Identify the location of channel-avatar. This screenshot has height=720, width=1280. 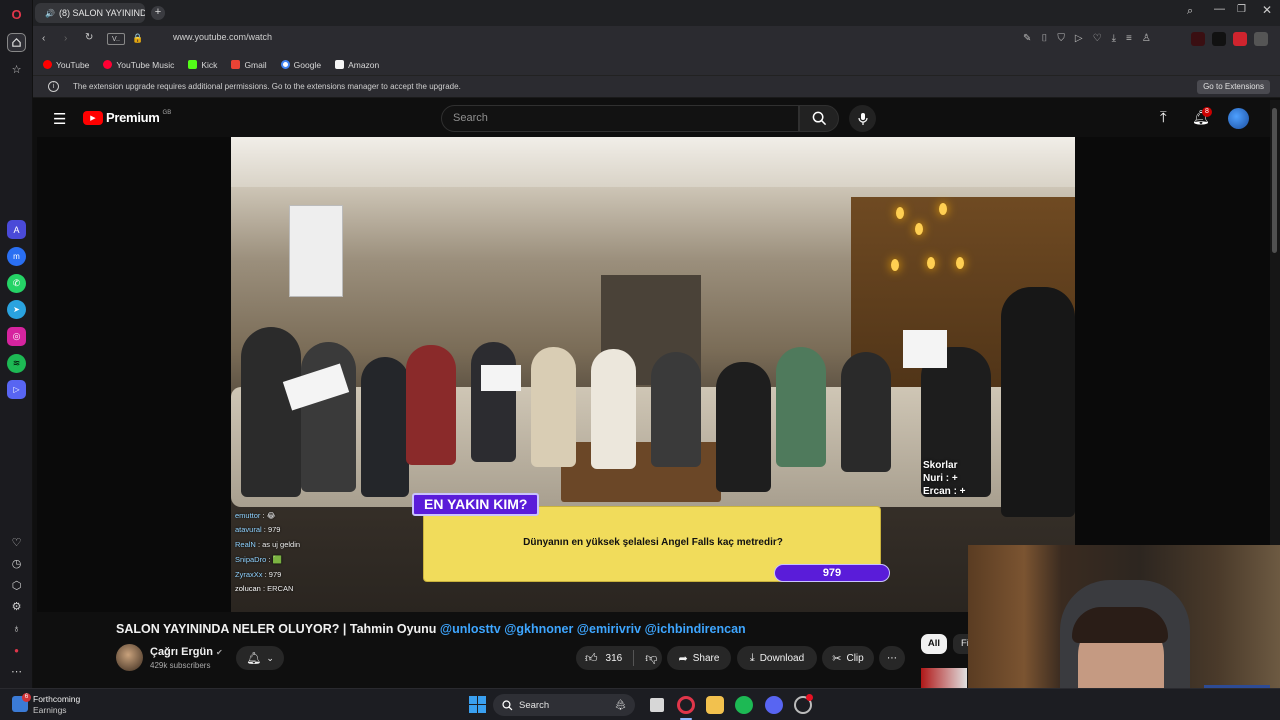
(129, 657).